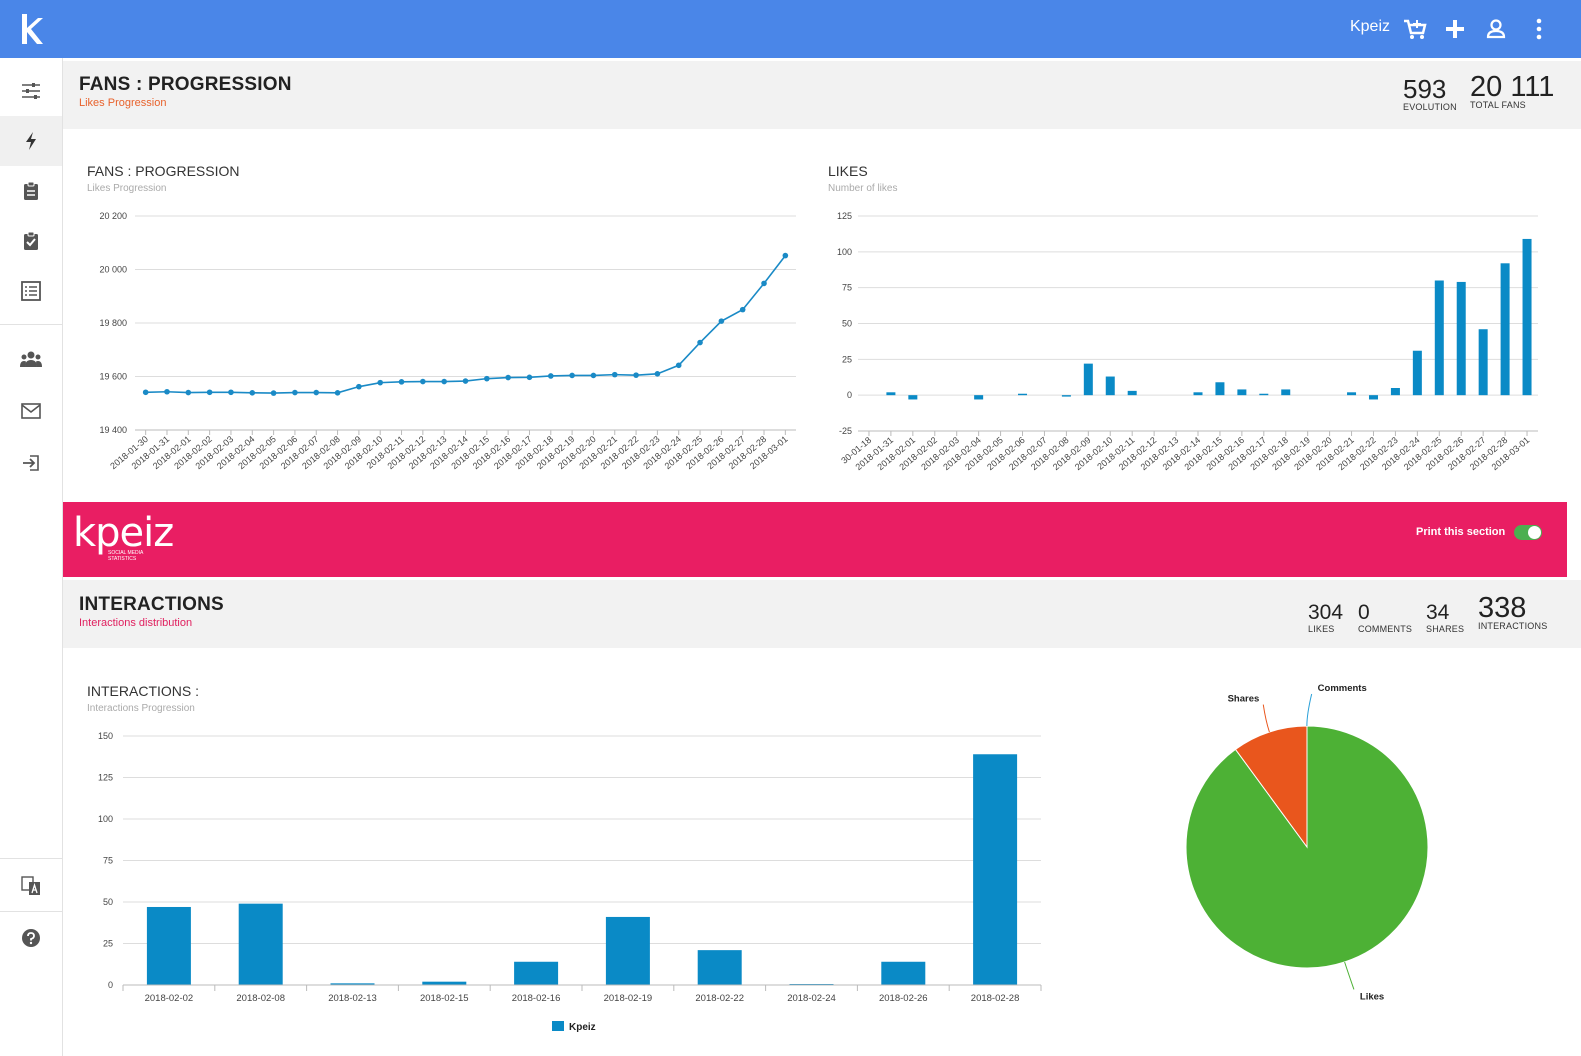 This screenshot has height=1056, width=1581. I want to click on clipboard-icon, so click(31, 191).